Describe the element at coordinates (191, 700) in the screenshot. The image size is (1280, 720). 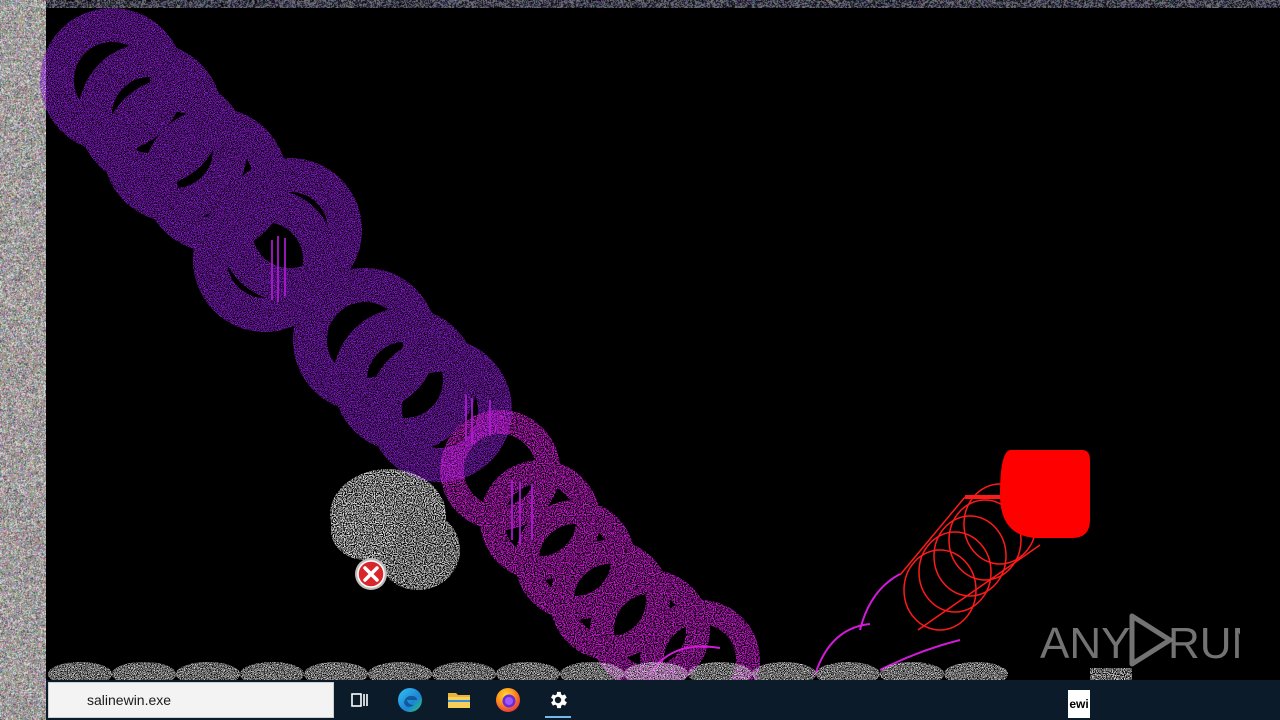
I see `taskbar-search-box: salinewin.exe` at that location.